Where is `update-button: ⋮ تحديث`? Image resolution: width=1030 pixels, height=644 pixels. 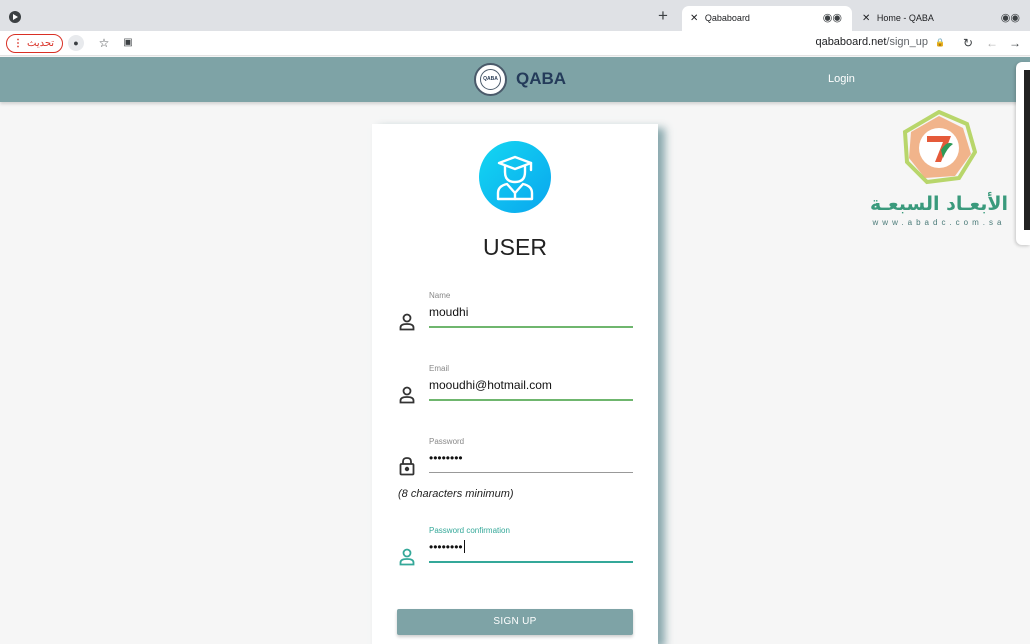
update-button: ⋮ تحديث is located at coordinates (35, 43).